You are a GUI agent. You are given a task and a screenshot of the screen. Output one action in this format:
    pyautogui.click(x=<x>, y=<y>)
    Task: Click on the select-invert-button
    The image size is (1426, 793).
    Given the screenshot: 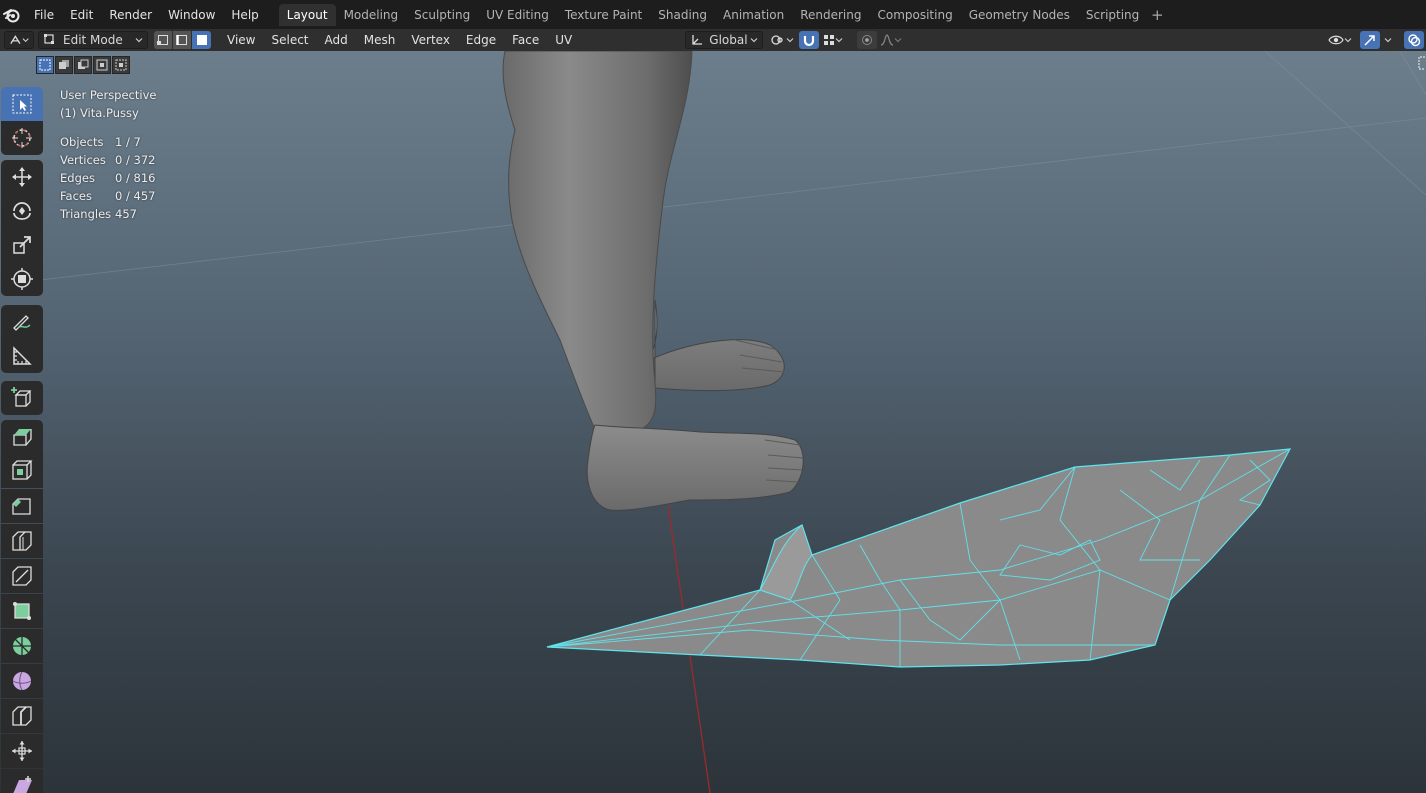 What is the action you would take?
    pyautogui.click(x=102, y=65)
    